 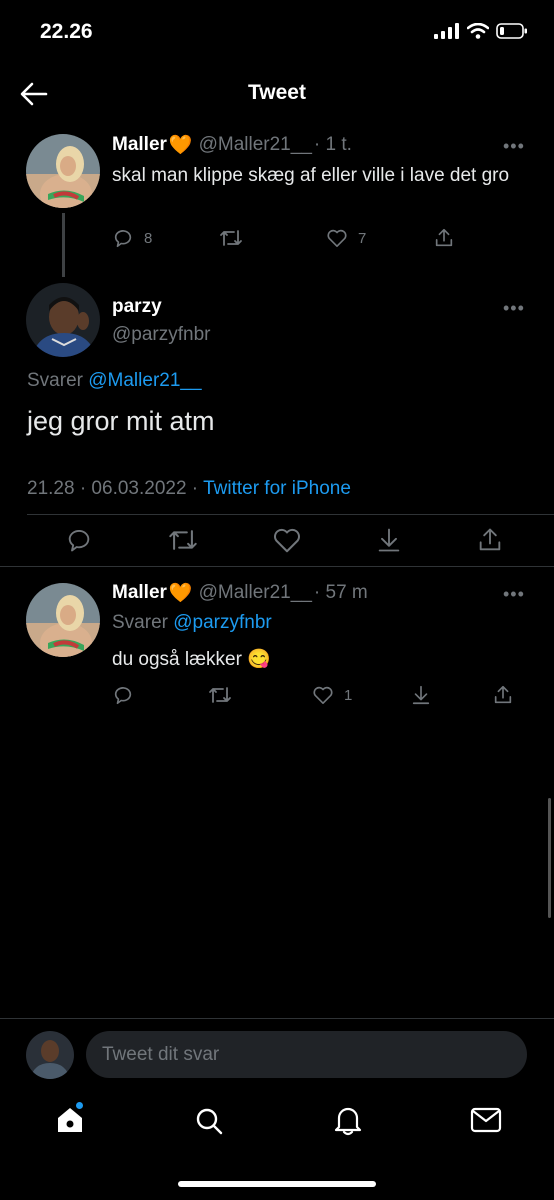 I want to click on user-avatar, so click(x=50, y=1055).